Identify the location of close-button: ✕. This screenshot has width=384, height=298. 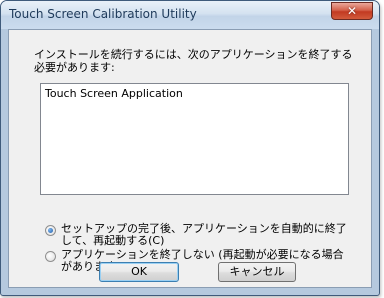
(352, 11).